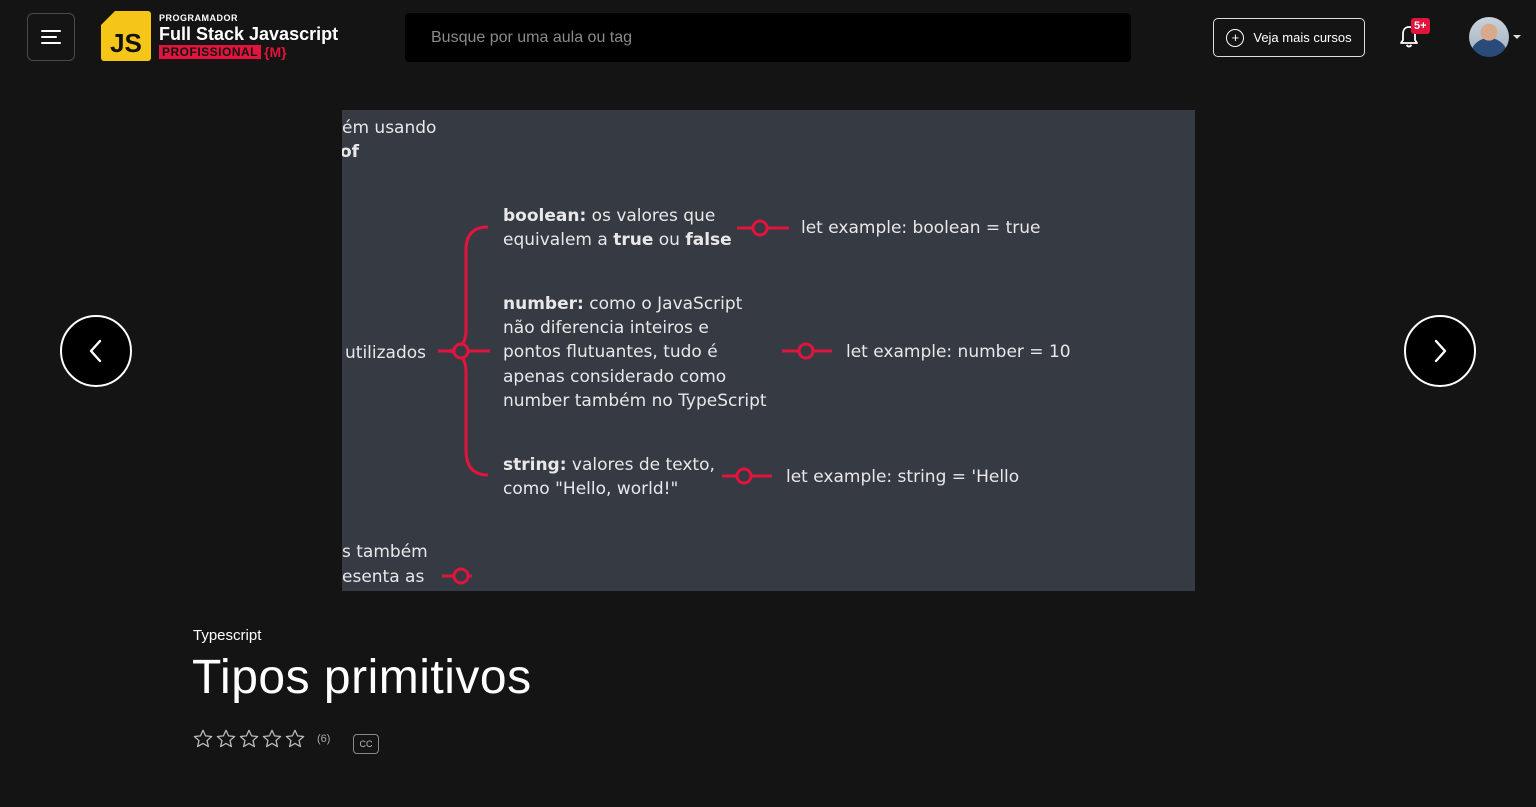 The width and height of the screenshot is (1536, 807). Describe the element at coordinates (383, 577) in the screenshot. I see `slide-fragment: esenta as` at that location.